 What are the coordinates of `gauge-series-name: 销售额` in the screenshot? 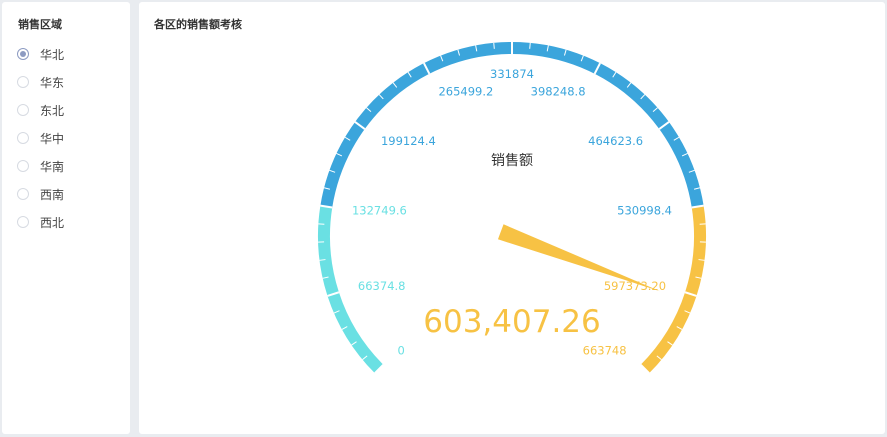 It's located at (512, 161).